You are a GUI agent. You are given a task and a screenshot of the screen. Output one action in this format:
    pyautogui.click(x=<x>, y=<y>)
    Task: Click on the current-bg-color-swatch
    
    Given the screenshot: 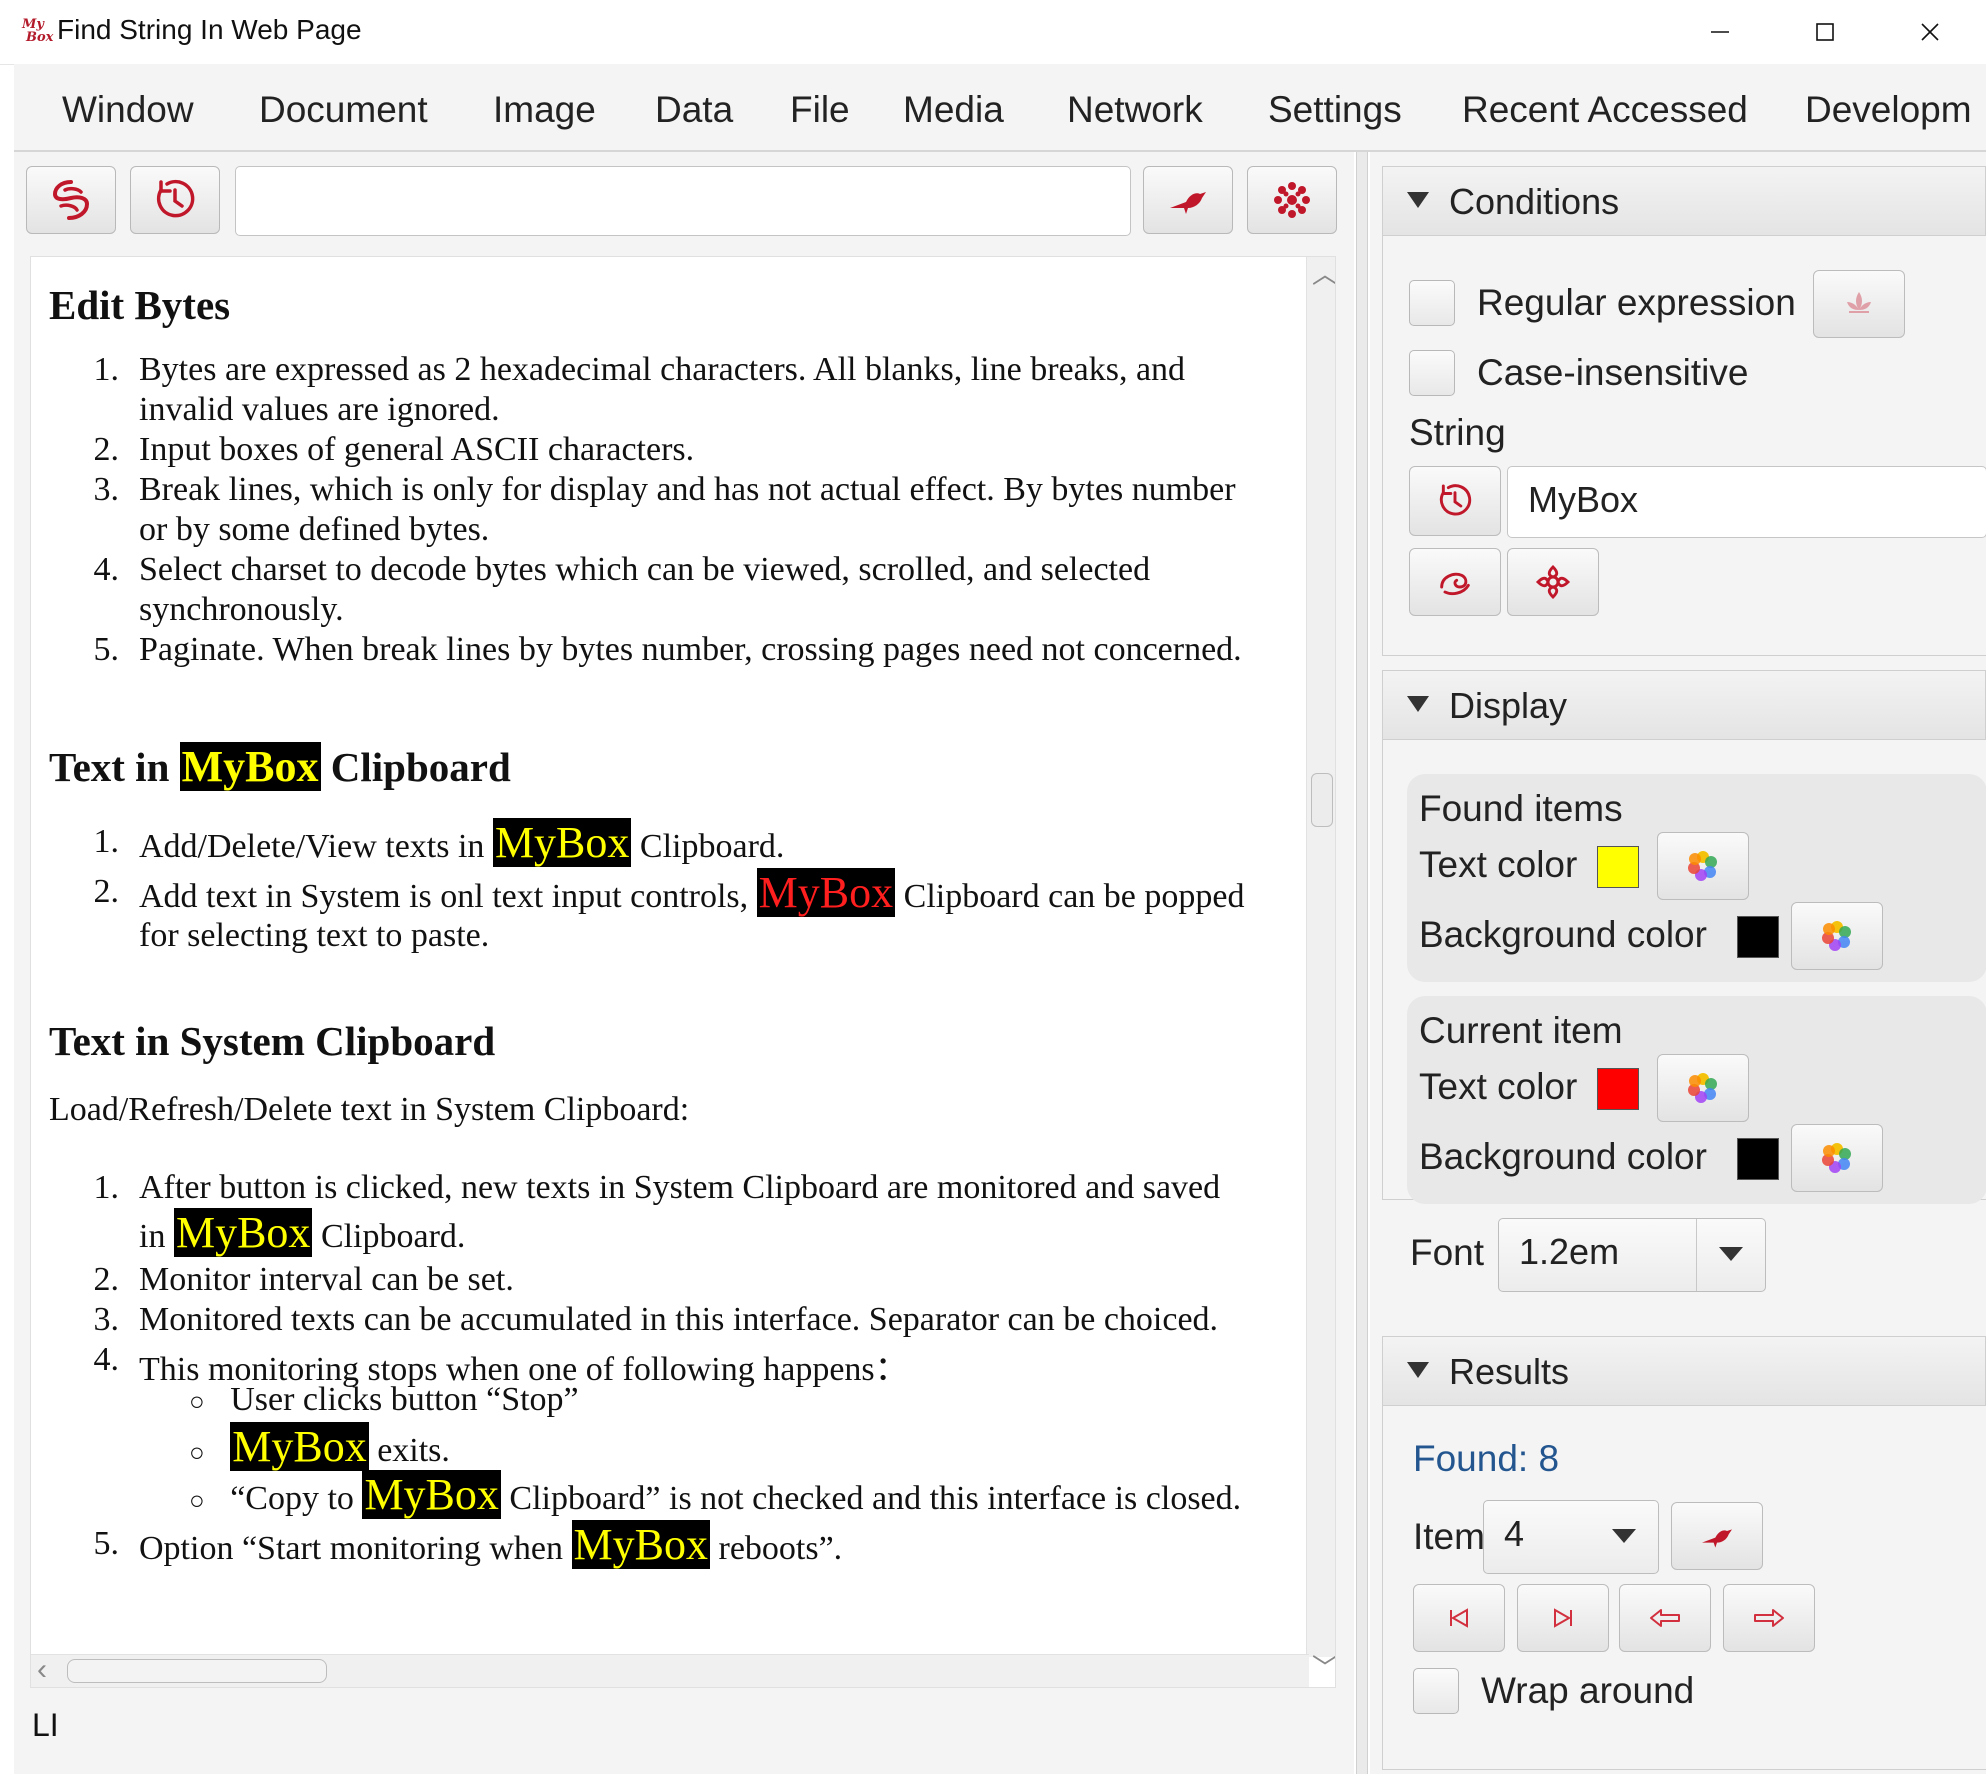 What is the action you would take?
    pyautogui.click(x=1758, y=1159)
    